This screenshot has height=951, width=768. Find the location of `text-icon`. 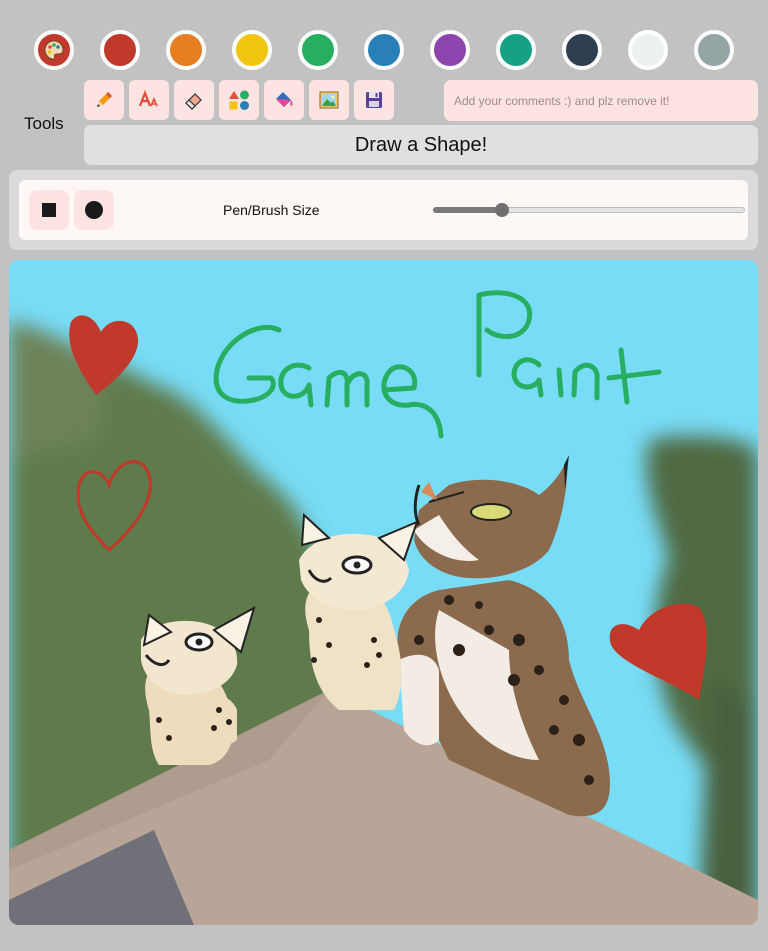

text-icon is located at coordinates (148, 98).